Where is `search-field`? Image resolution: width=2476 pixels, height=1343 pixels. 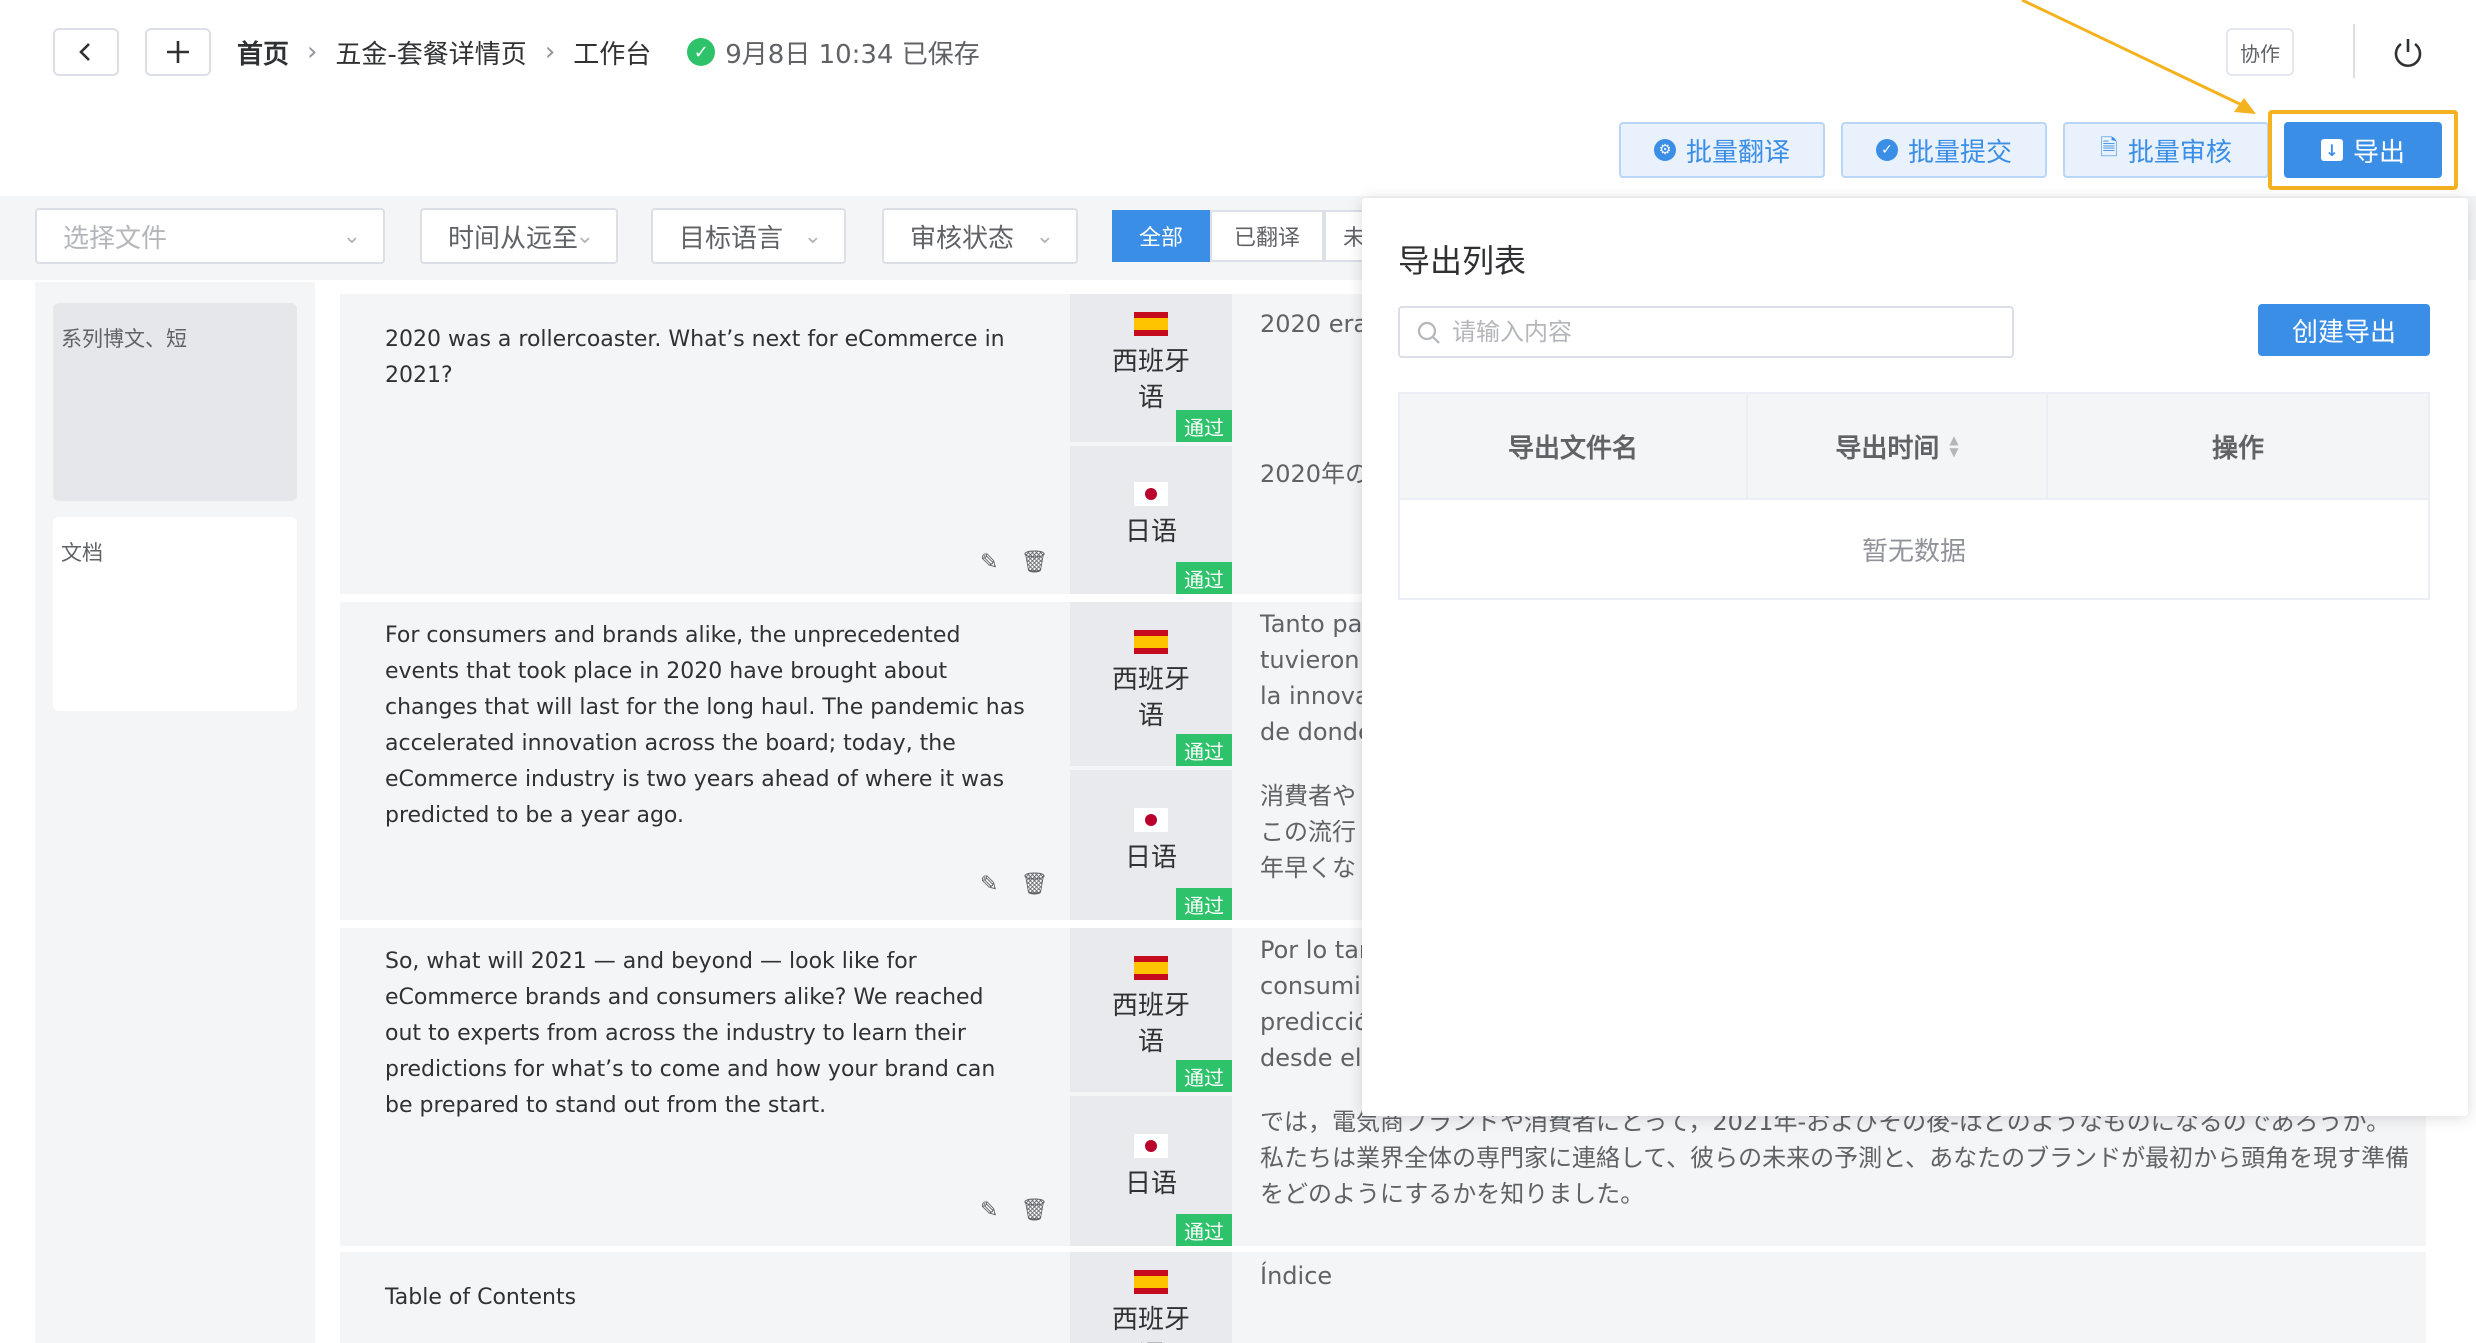 search-field is located at coordinates (1706, 332).